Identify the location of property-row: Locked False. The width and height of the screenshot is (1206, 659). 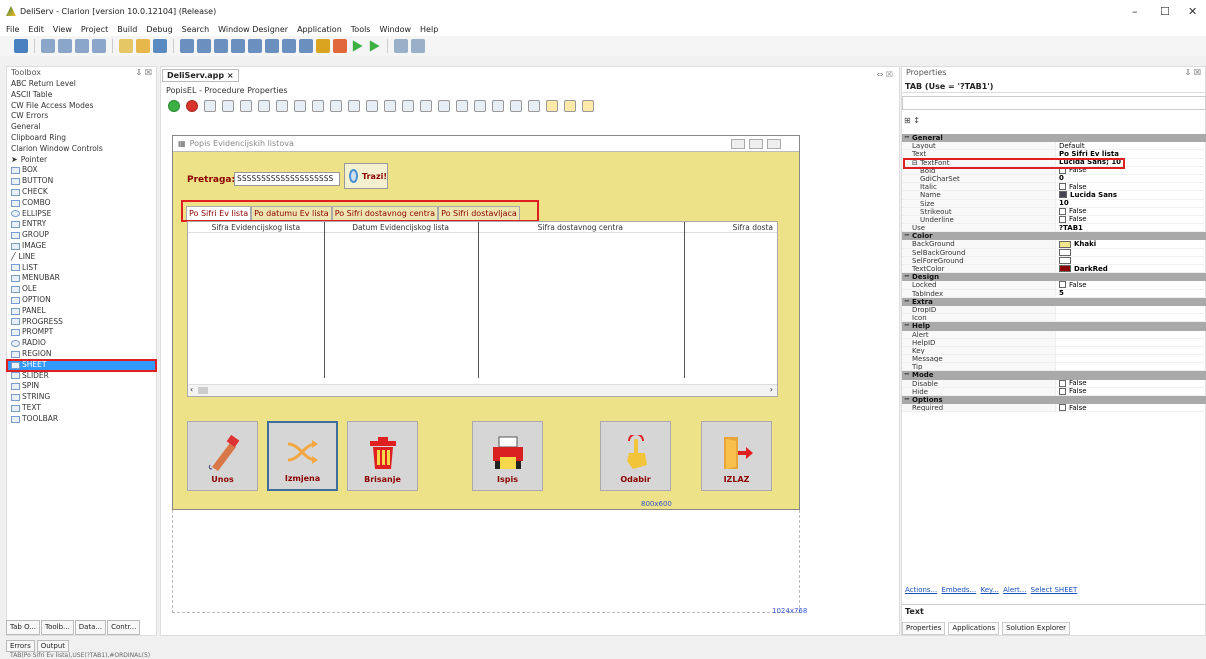
(1054, 285).